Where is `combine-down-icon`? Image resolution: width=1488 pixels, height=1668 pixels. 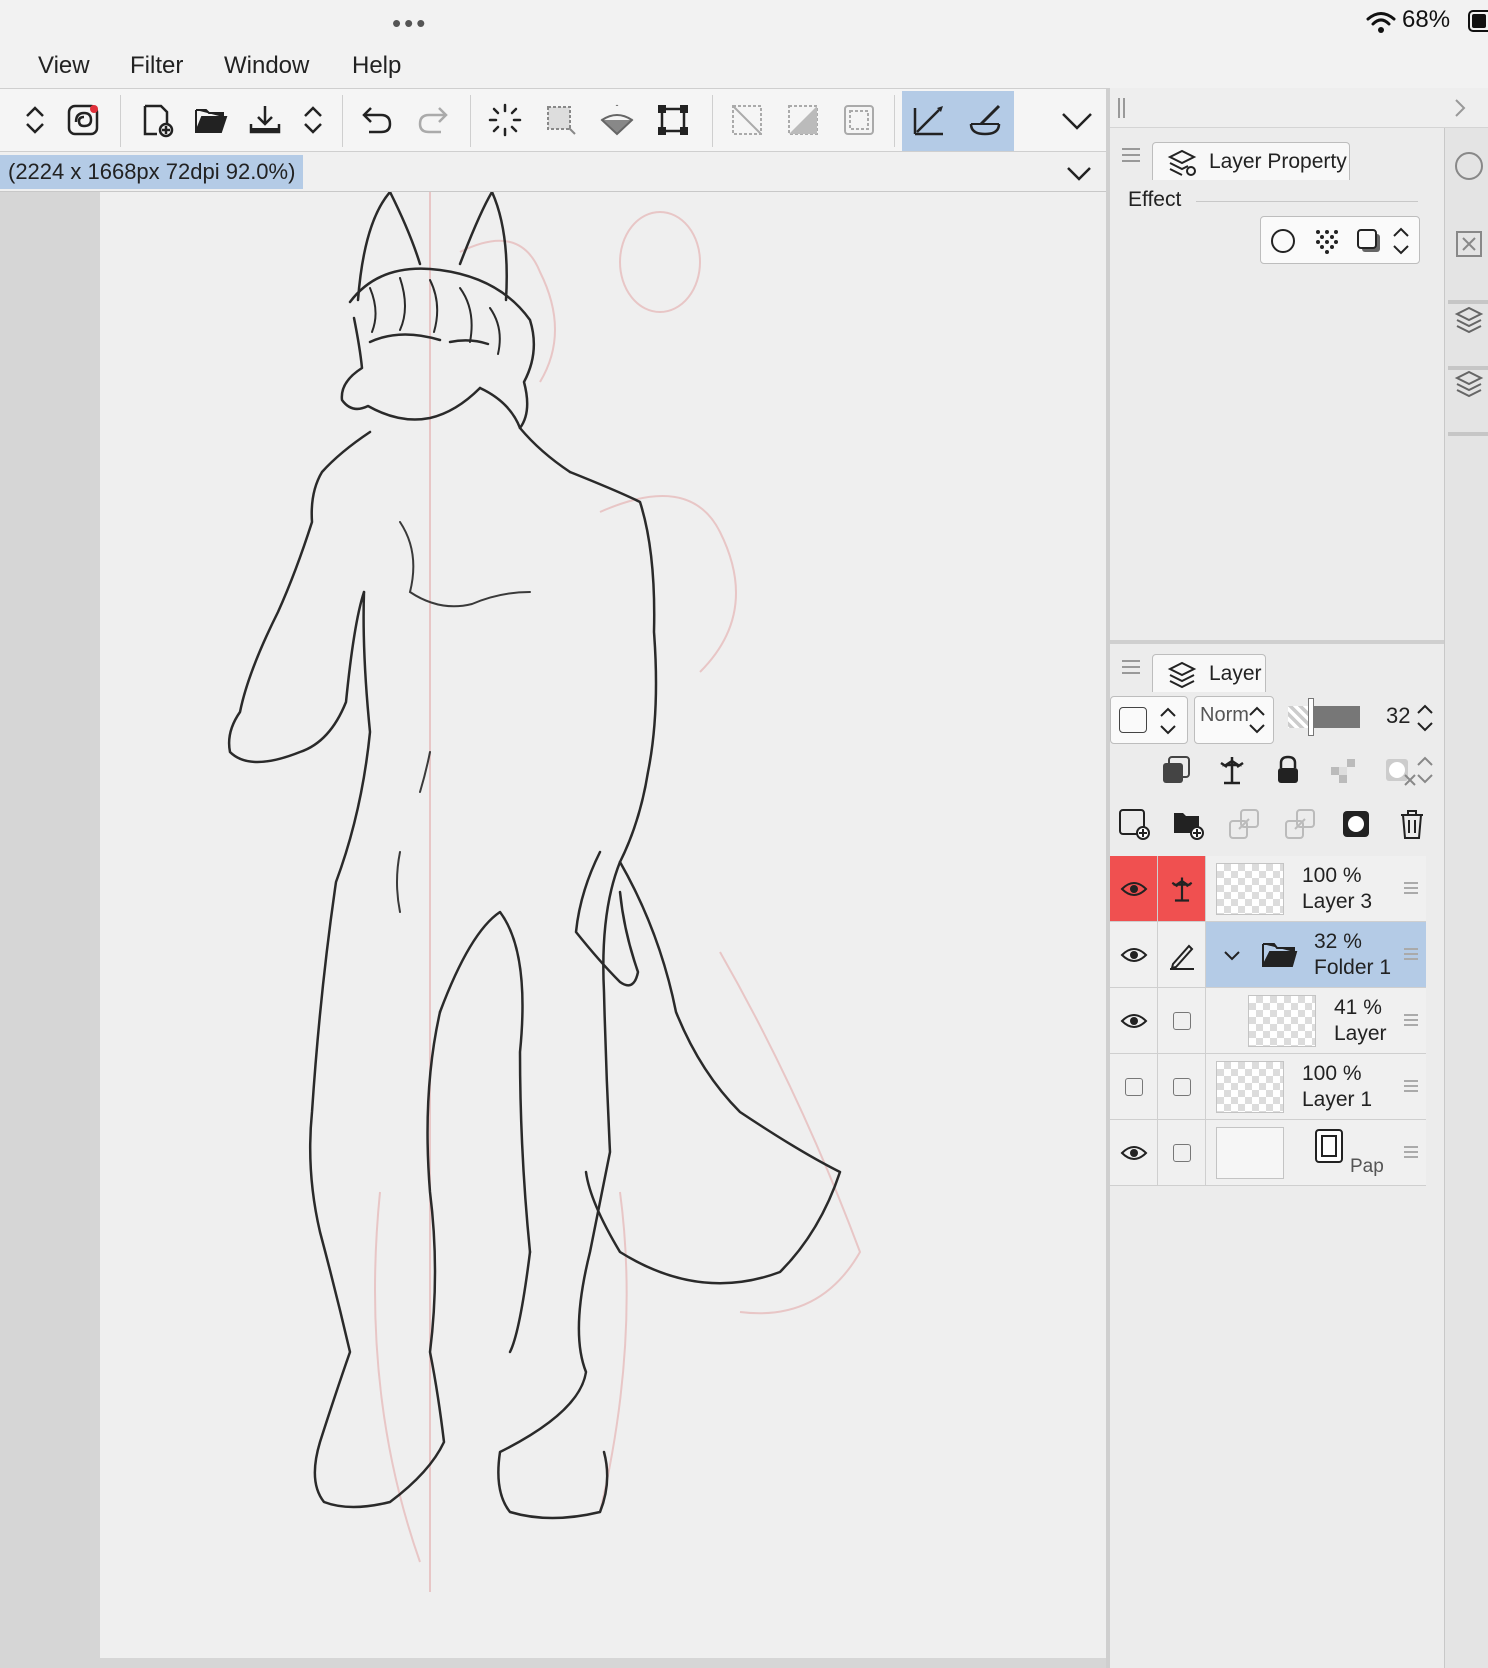
combine-down-icon is located at coordinates (1300, 824).